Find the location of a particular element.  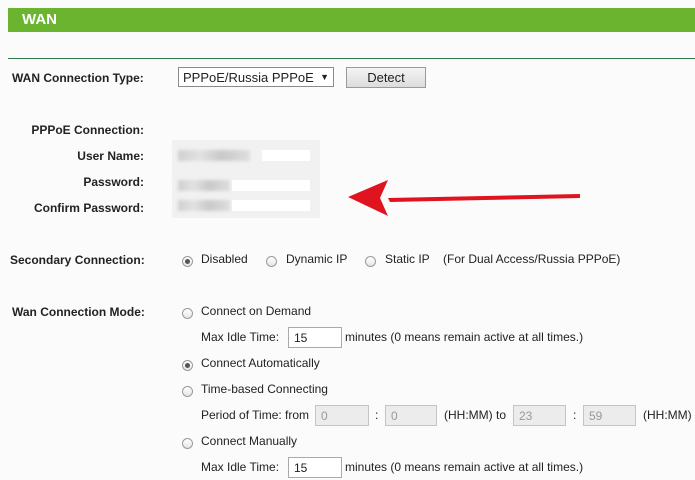

radio-connect-on-demand is located at coordinates (187, 313).